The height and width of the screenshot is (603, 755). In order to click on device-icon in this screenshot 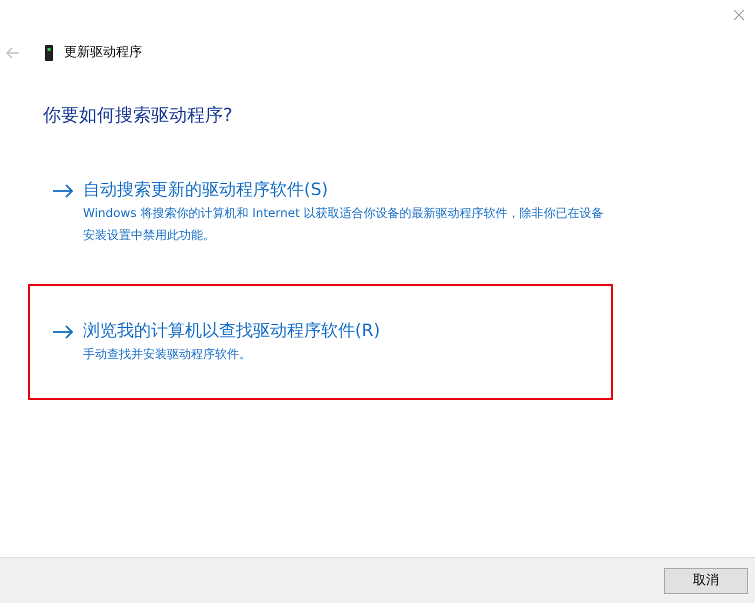, I will do `click(49, 53)`.